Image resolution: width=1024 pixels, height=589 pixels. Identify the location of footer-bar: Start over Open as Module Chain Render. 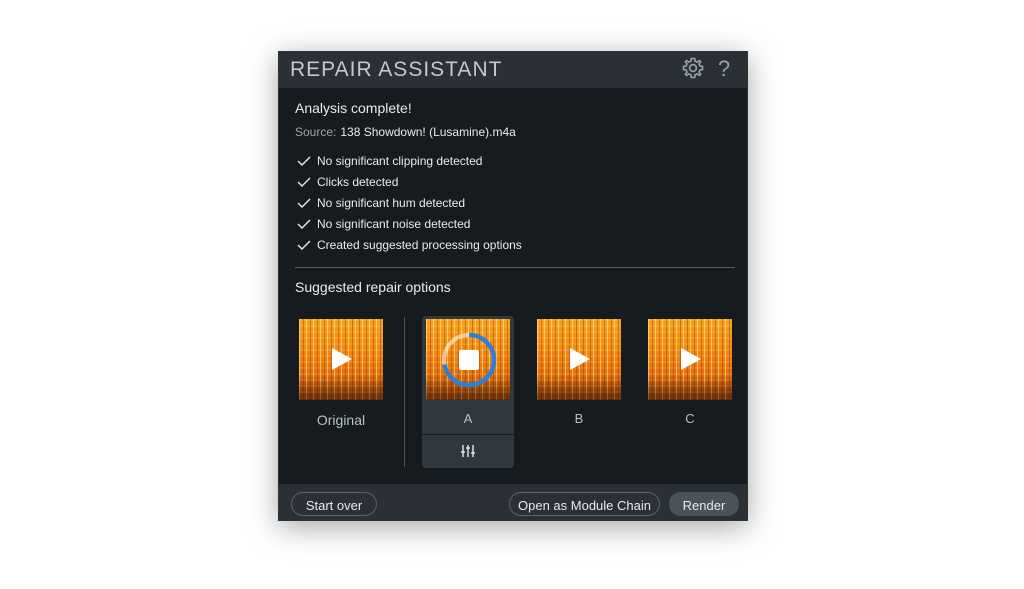
(513, 502).